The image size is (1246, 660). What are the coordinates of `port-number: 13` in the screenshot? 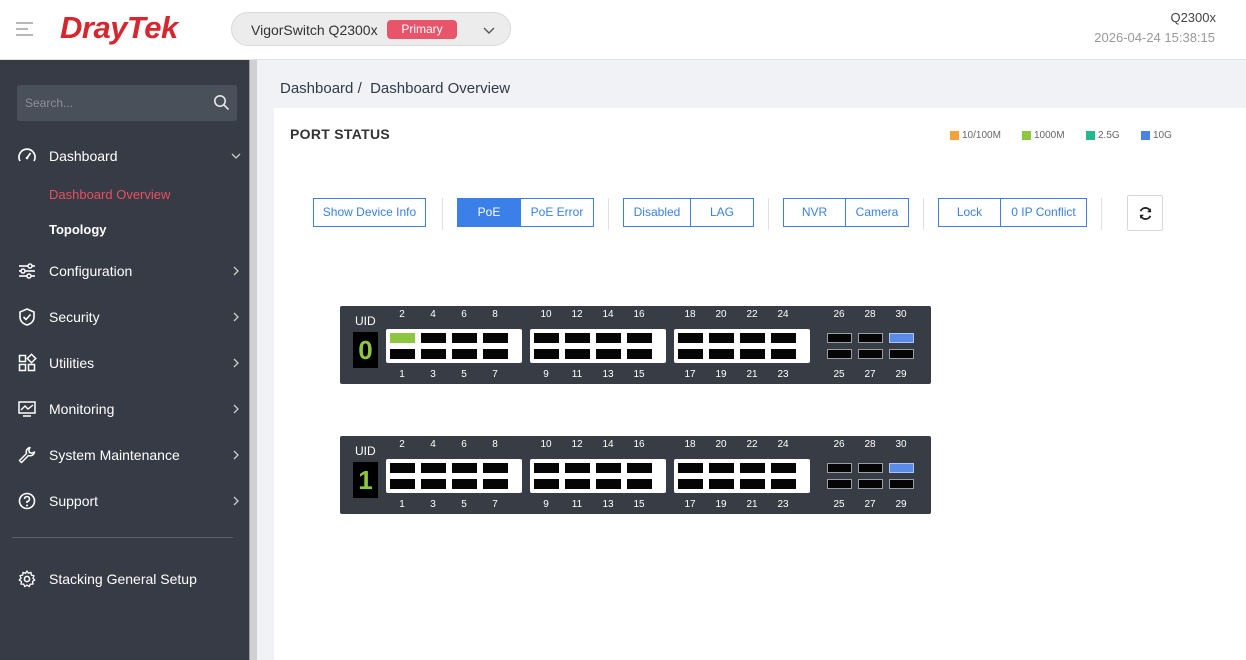 It's located at (608, 374).